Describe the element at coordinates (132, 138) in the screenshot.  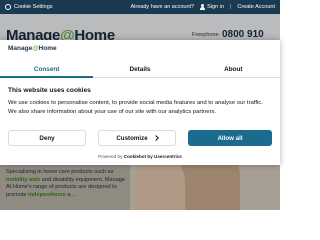
I see `customize-button-label: Customize` at that location.